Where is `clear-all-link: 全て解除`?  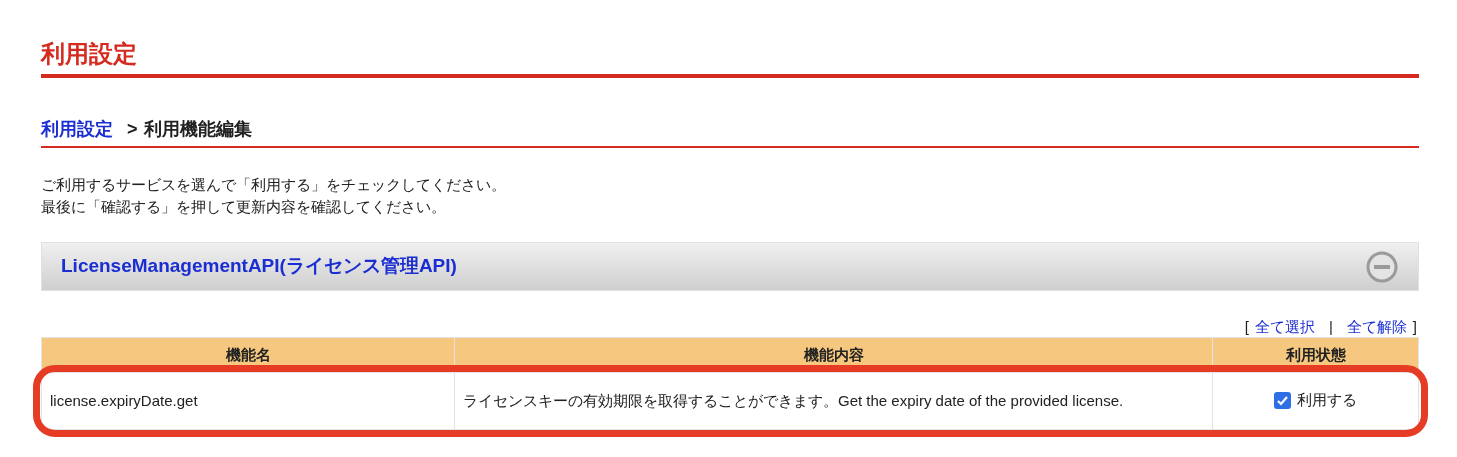
clear-all-link: 全て解除 is located at coordinates (1376, 327).